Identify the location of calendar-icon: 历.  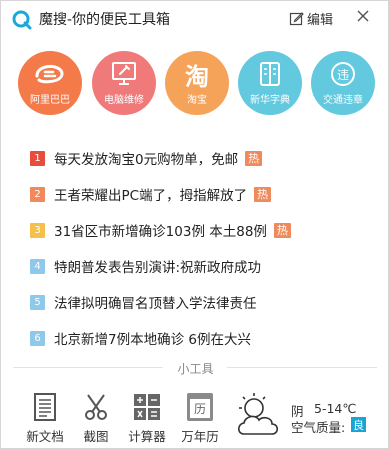
(200, 407).